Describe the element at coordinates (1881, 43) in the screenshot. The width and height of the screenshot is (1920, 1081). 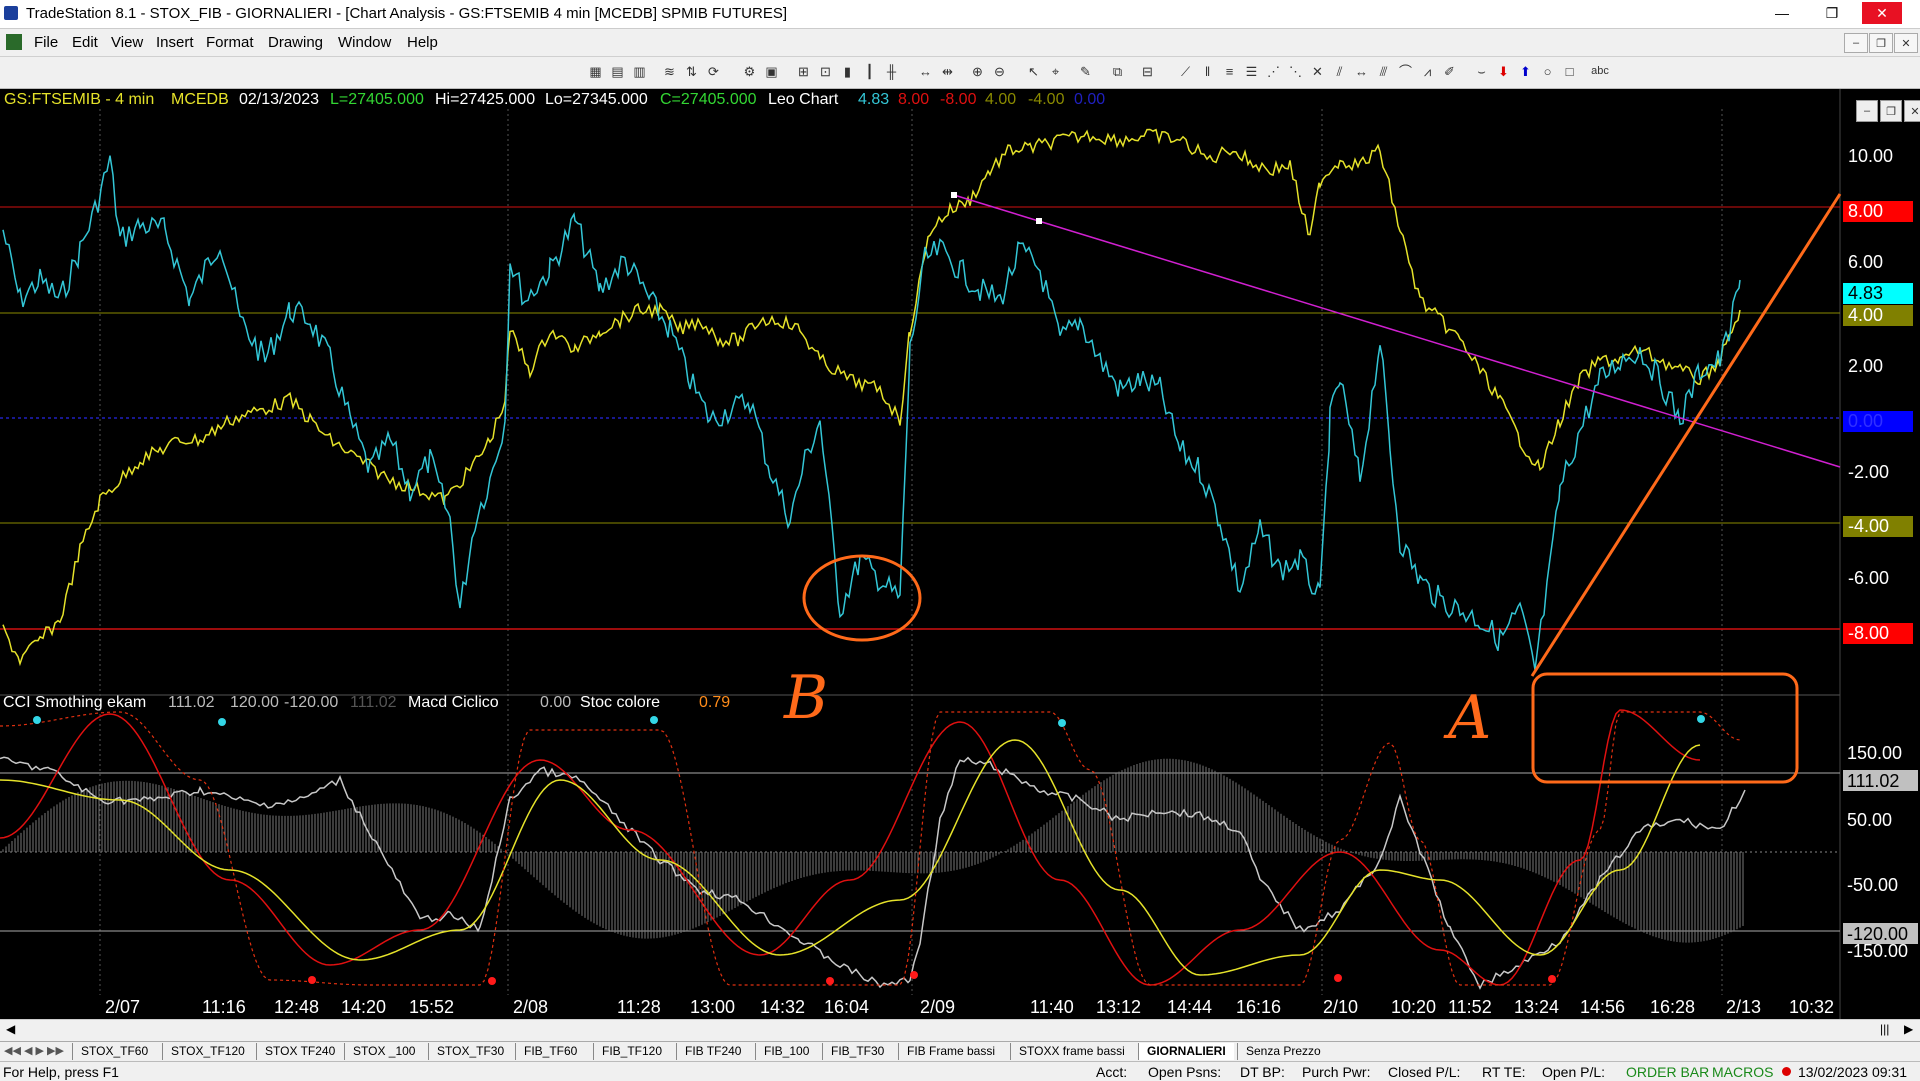
I see `mdi-restore-button: ❐` at that location.